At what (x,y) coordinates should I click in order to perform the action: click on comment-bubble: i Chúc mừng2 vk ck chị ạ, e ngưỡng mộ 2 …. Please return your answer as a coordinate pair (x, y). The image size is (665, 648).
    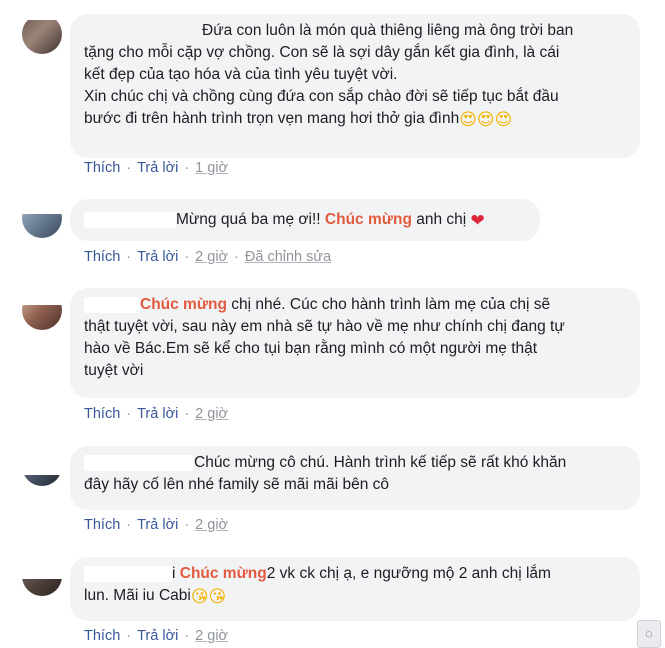
    Looking at the image, I should click on (355, 589).